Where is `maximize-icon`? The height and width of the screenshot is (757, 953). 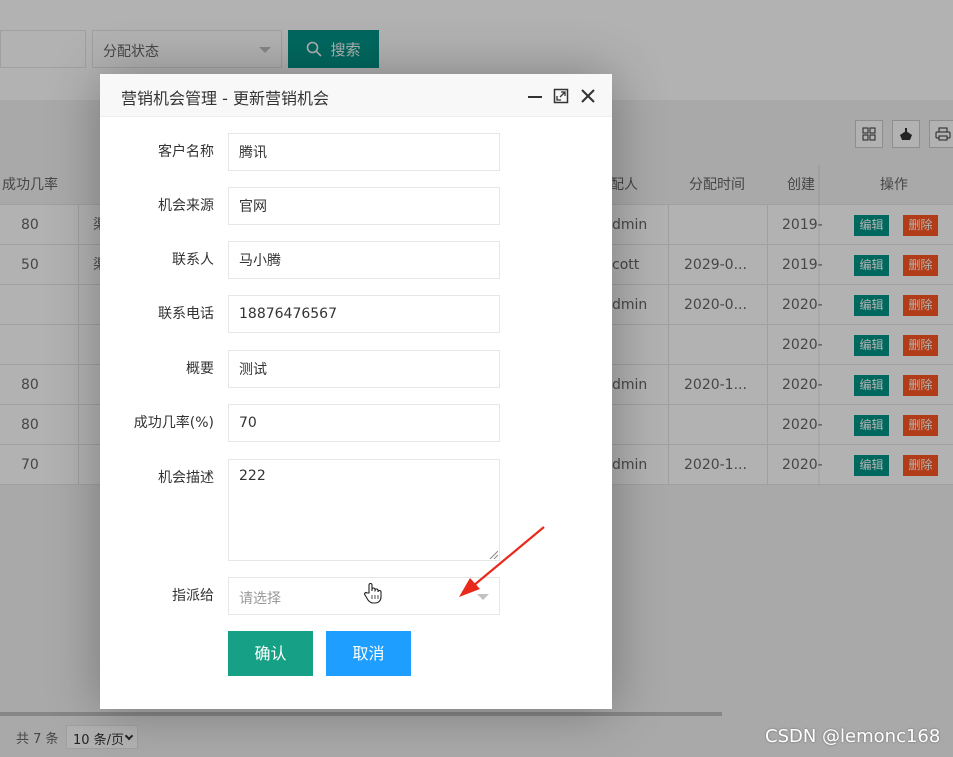
maximize-icon is located at coordinates (561, 96).